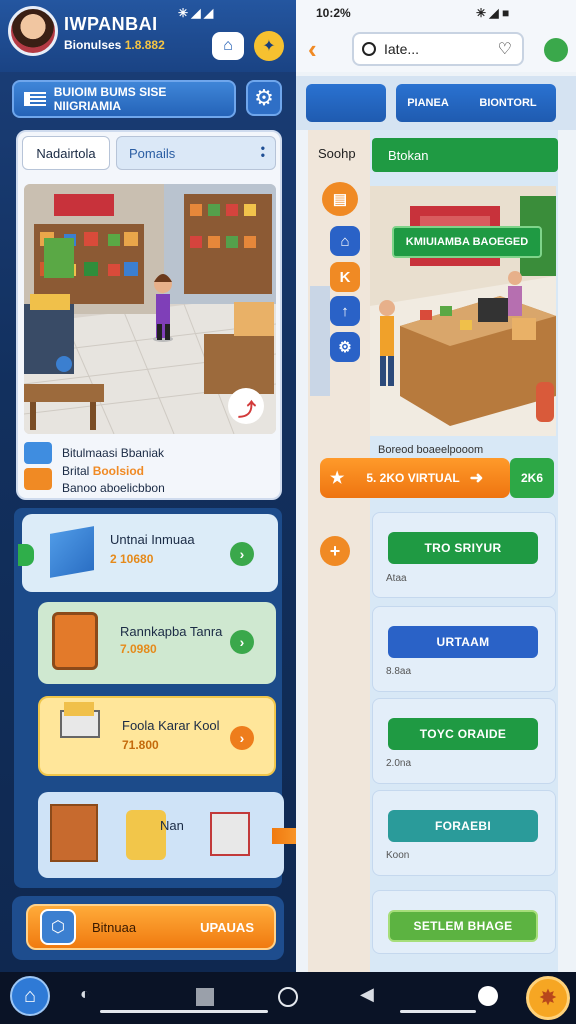  I want to click on gesture-bar-left, so click(184, 1011).